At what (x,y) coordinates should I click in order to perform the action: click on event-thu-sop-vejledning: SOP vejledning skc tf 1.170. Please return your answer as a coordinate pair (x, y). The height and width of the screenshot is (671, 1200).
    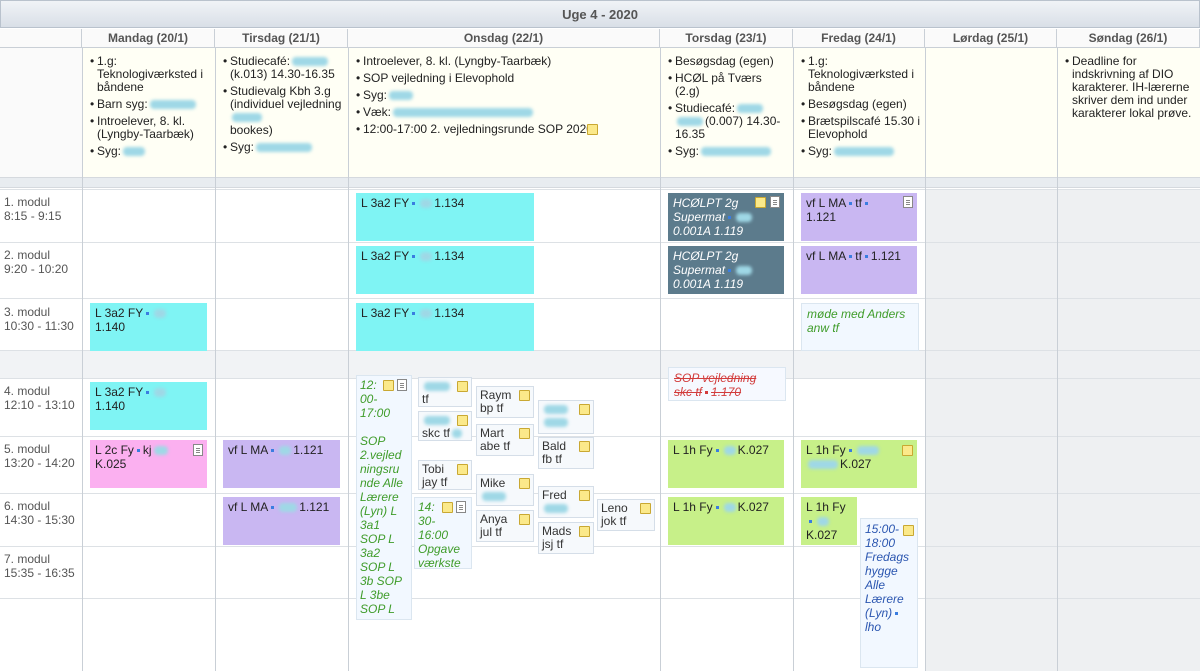
    Looking at the image, I should click on (727, 384).